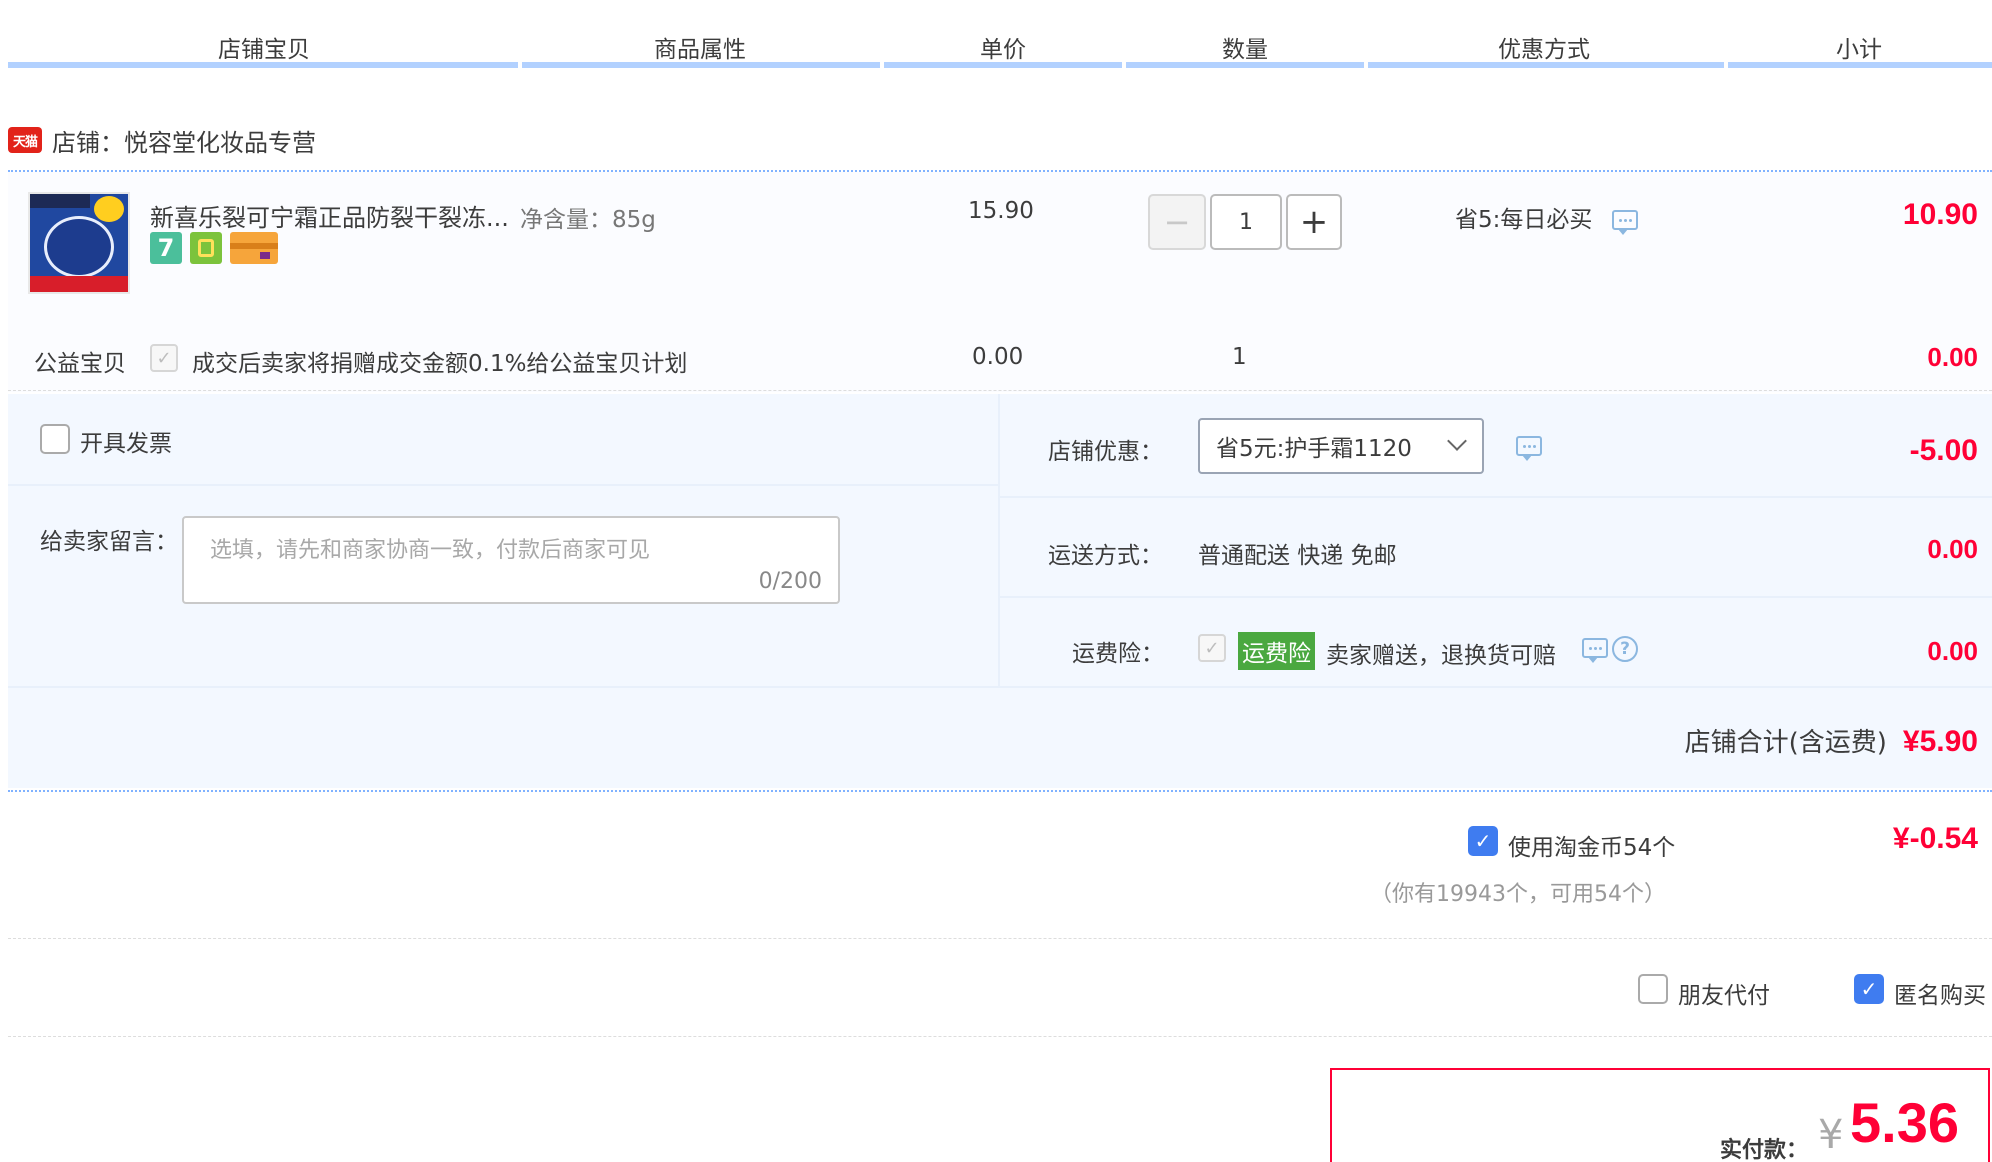 This screenshot has height=1162, width=1992. Describe the element at coordinates (1952, 651) in the screenshot. I see `insurance-amount: 0.00` at that location.